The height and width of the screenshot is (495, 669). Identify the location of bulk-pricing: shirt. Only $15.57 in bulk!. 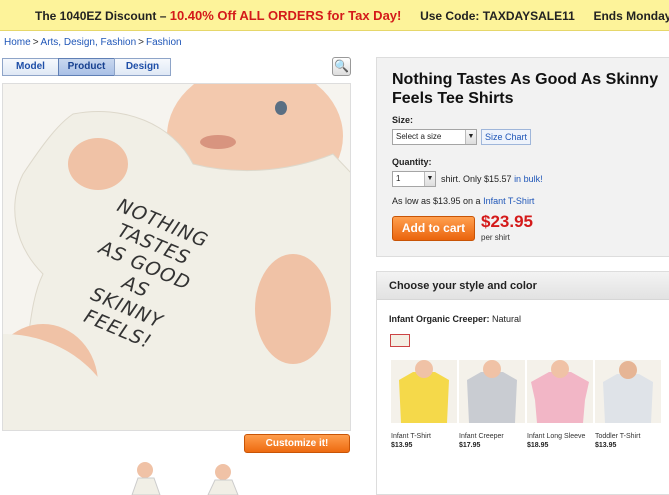
(492, 179).